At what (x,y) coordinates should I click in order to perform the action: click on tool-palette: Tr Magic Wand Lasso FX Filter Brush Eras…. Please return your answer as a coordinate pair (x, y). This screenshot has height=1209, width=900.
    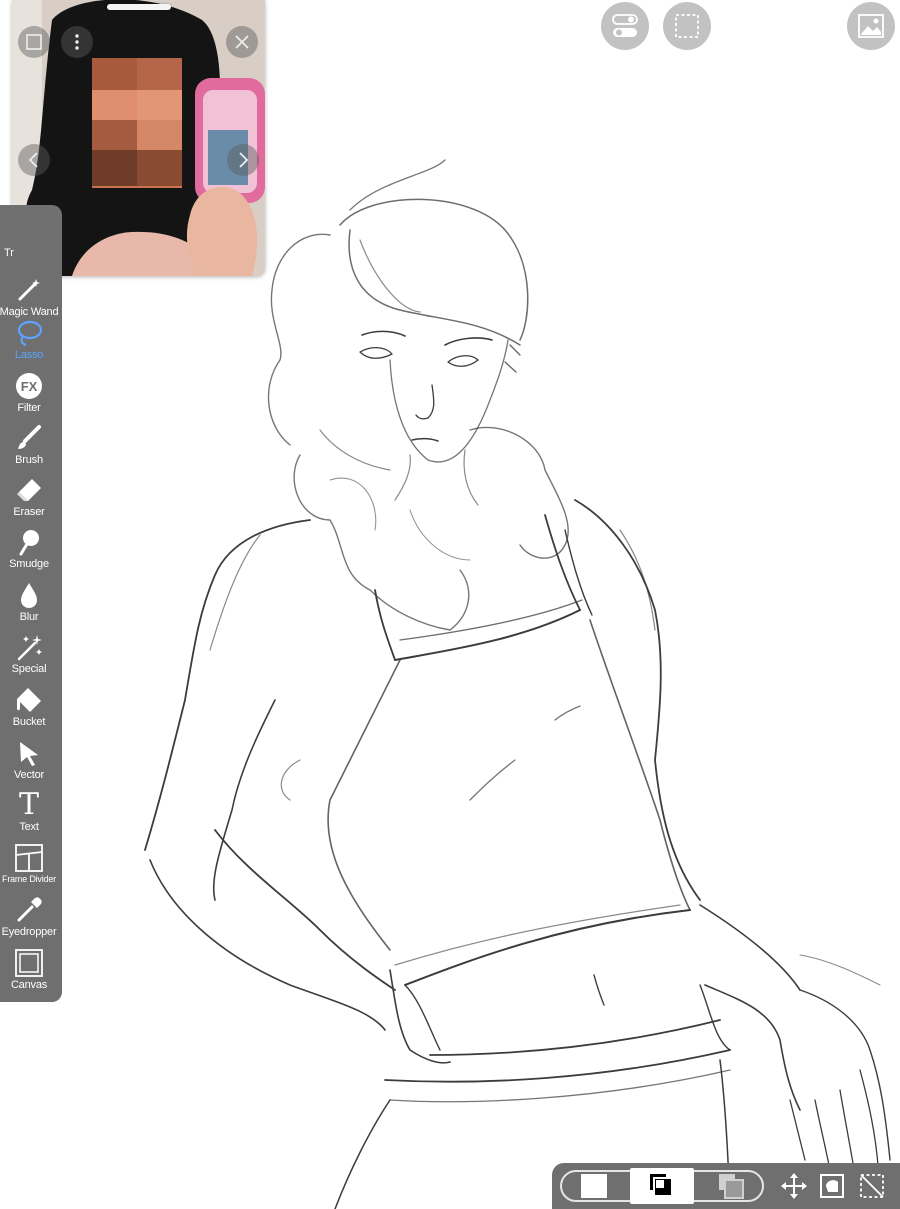
    Looking at the image, I should click on (31, 603).